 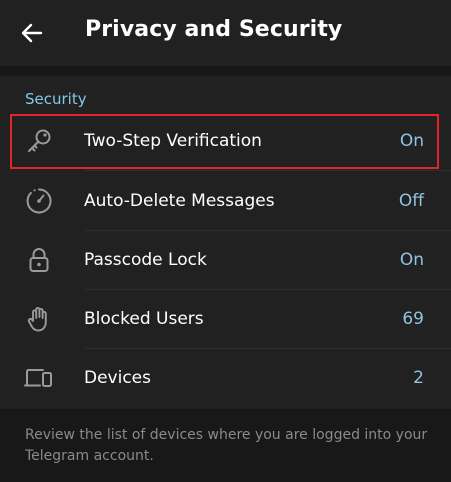 I want to click on section-header-security: Security, so click(x=56, y=99).